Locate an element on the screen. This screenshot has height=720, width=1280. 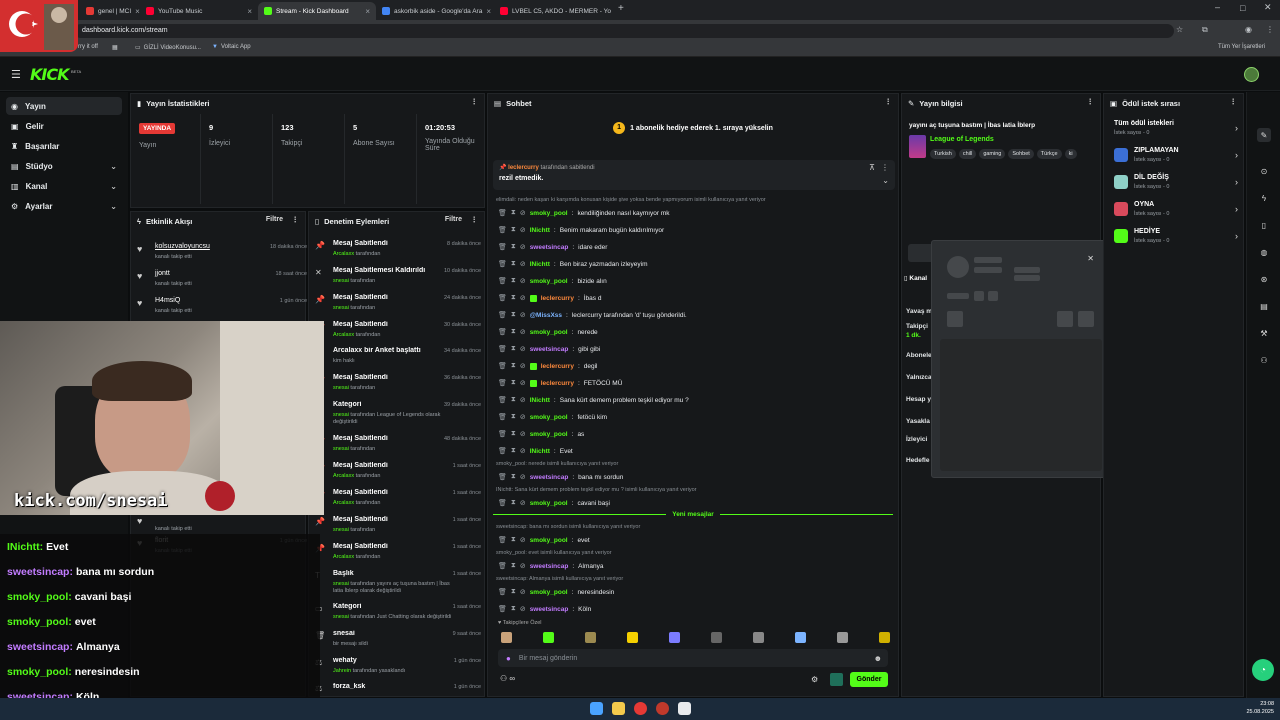
kick-logo: KICK is located at coordinates (49, 74).